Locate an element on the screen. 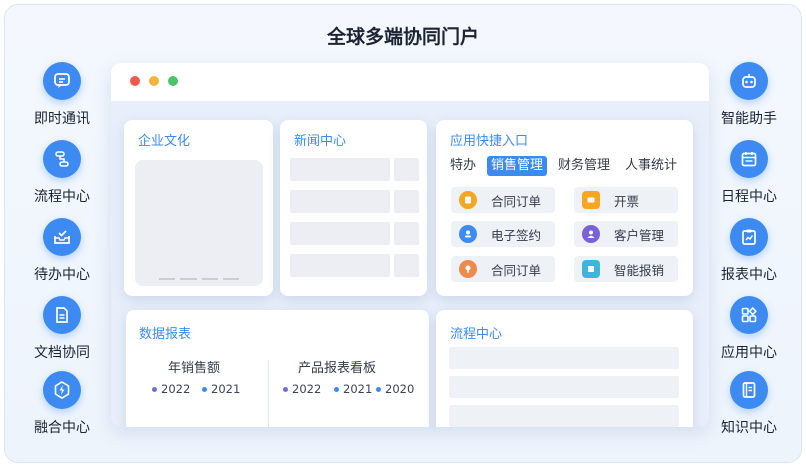 Image resolution: width=806 pixels, height=467 pixels. tab-finance: 财务管理 is located at coordinates (584, 166).